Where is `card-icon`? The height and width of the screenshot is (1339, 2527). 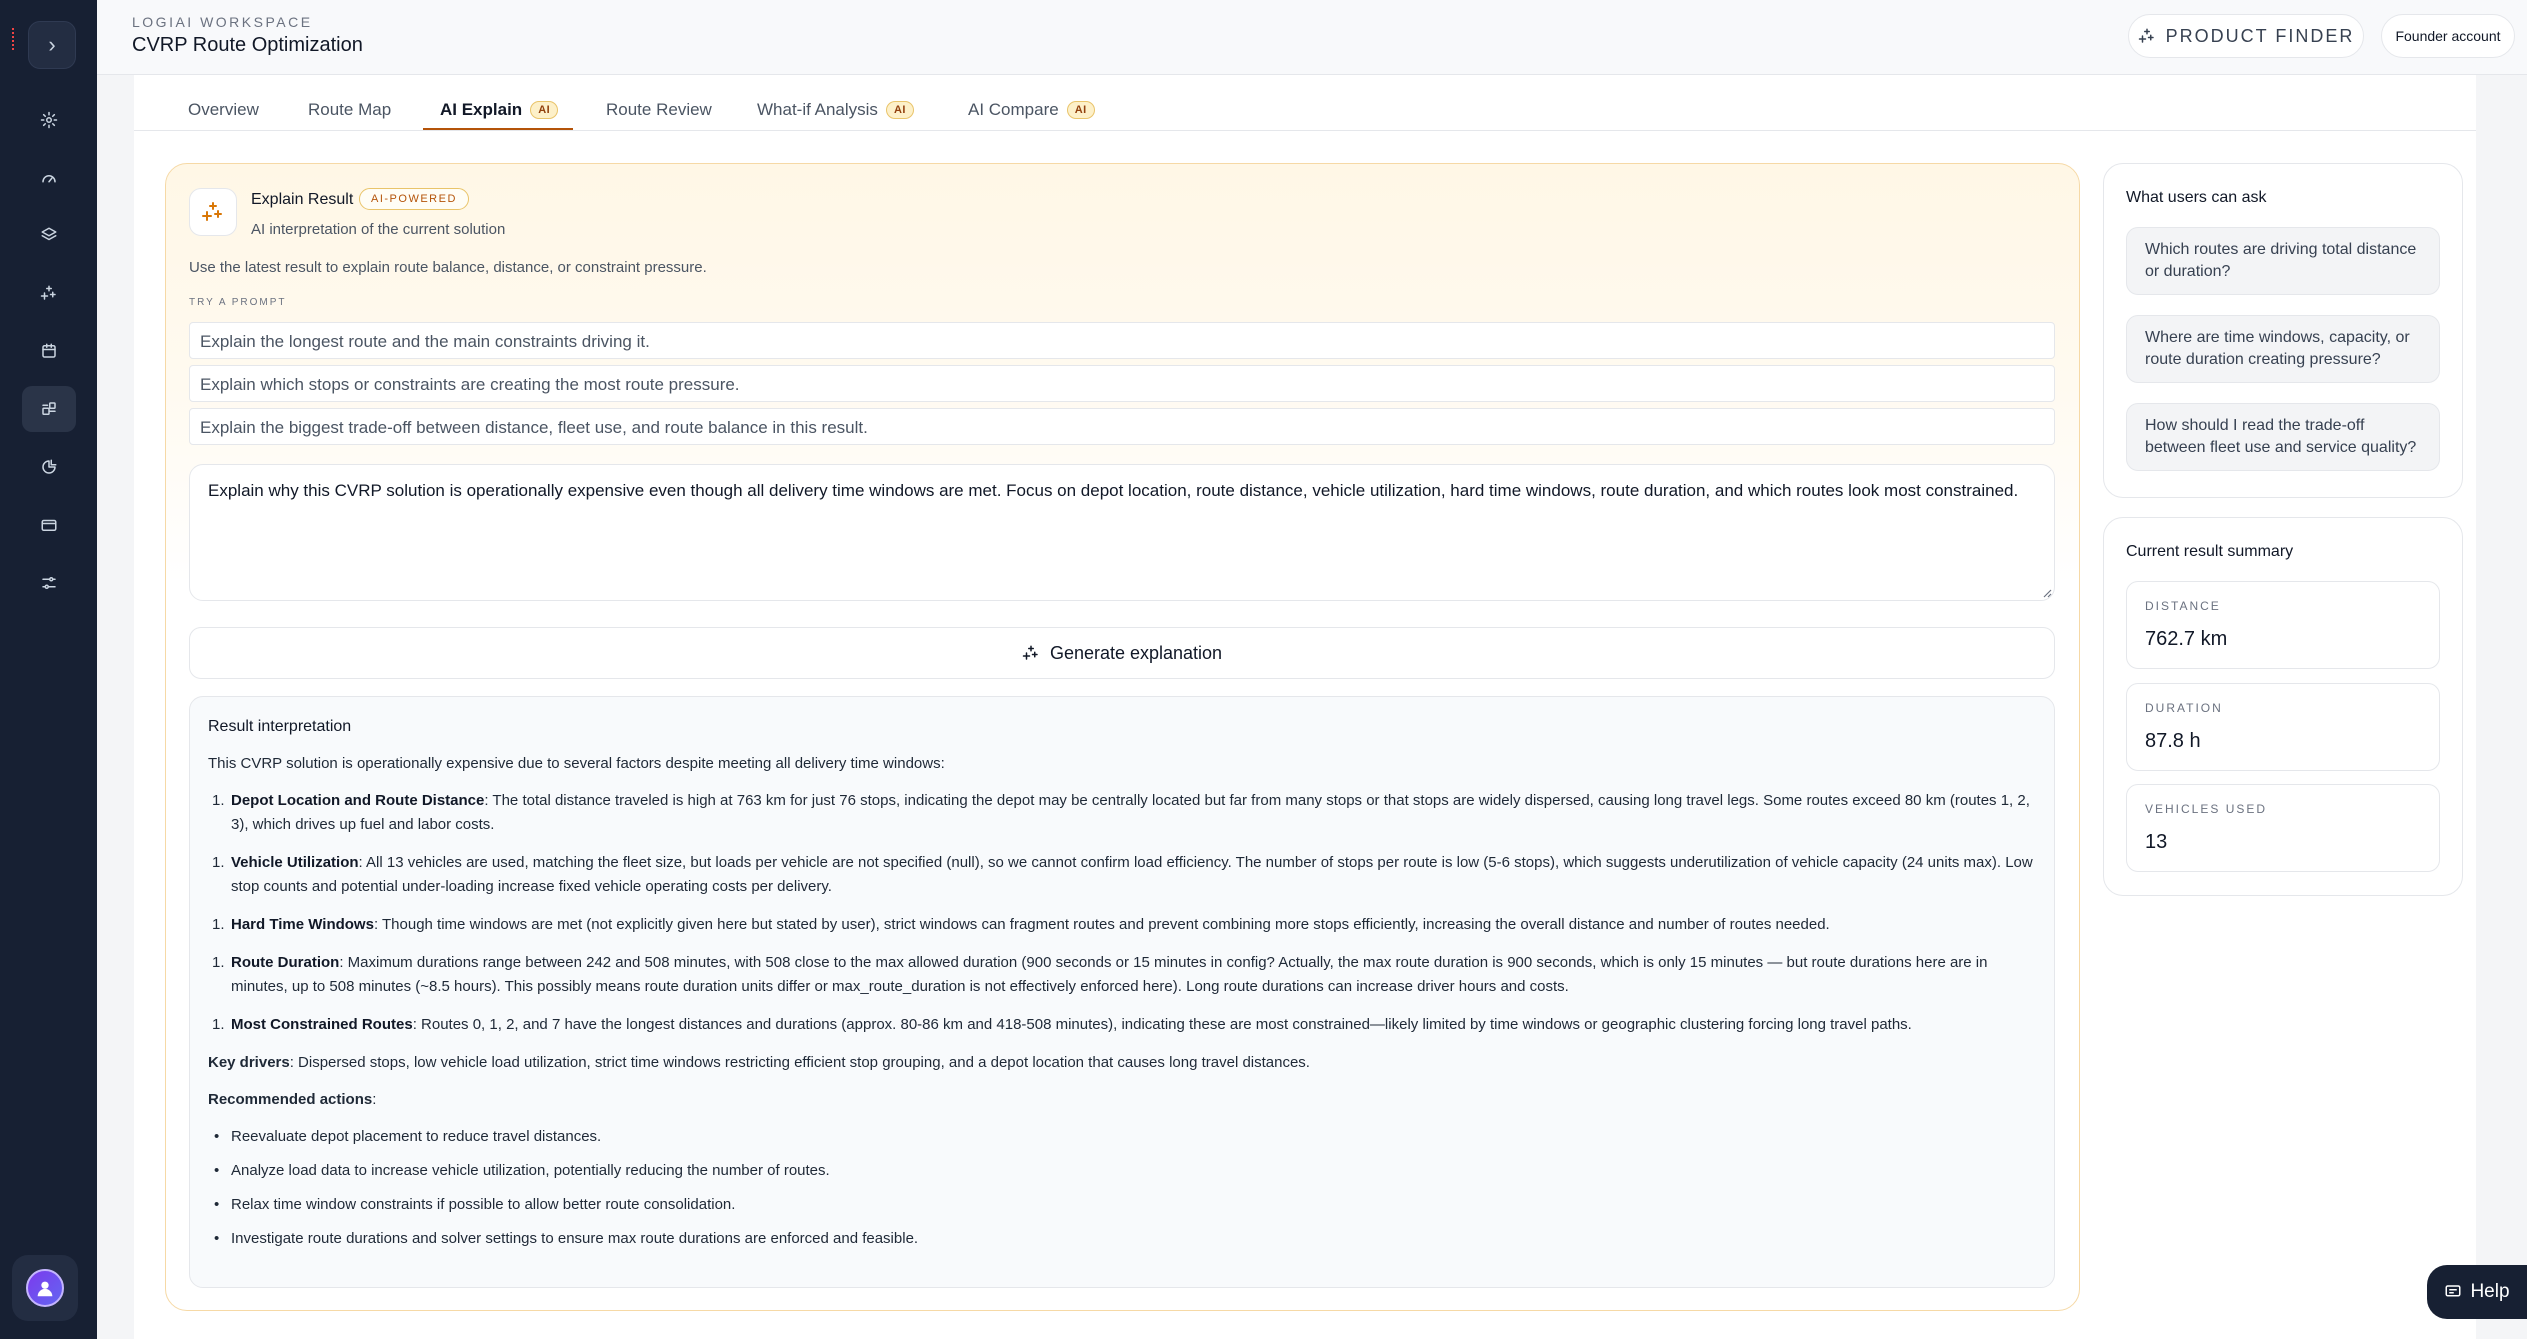 card-icon is located at coordinates (49, 525).